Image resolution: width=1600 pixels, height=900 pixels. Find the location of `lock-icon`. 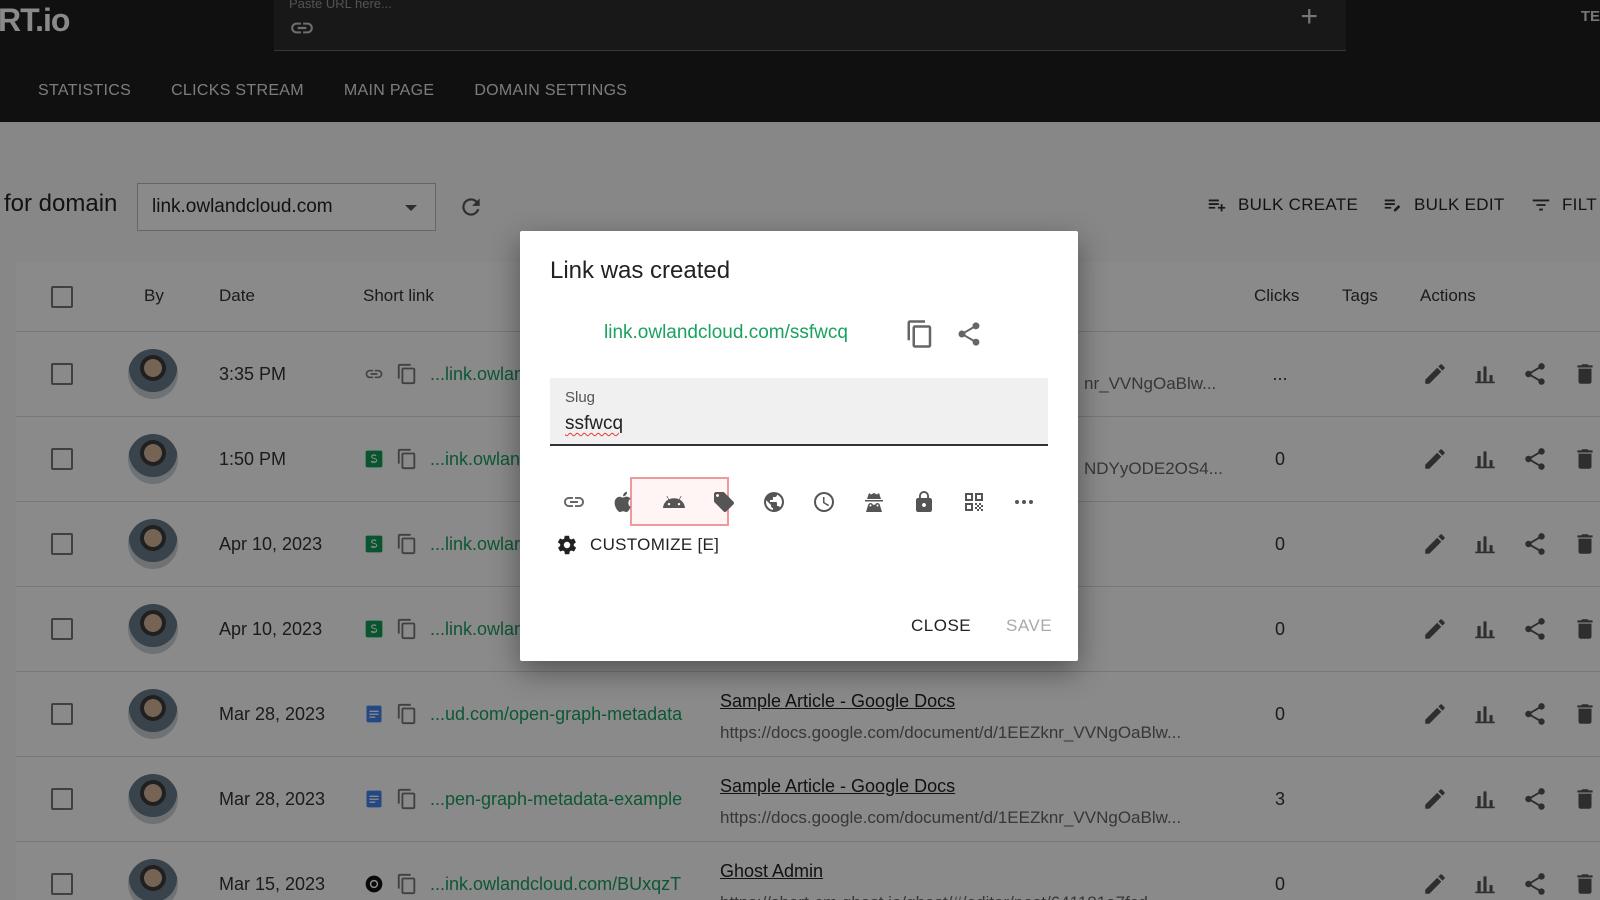

lock-icon is located at coordinates (924, 502).